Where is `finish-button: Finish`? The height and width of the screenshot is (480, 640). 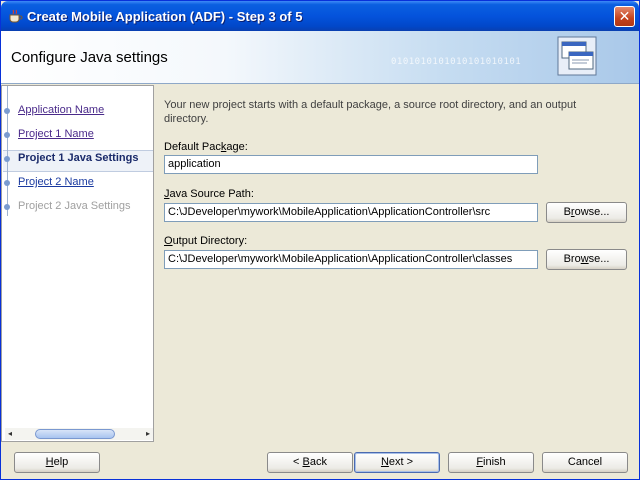
finish-button: Finish is located at coordinates (491, 462).